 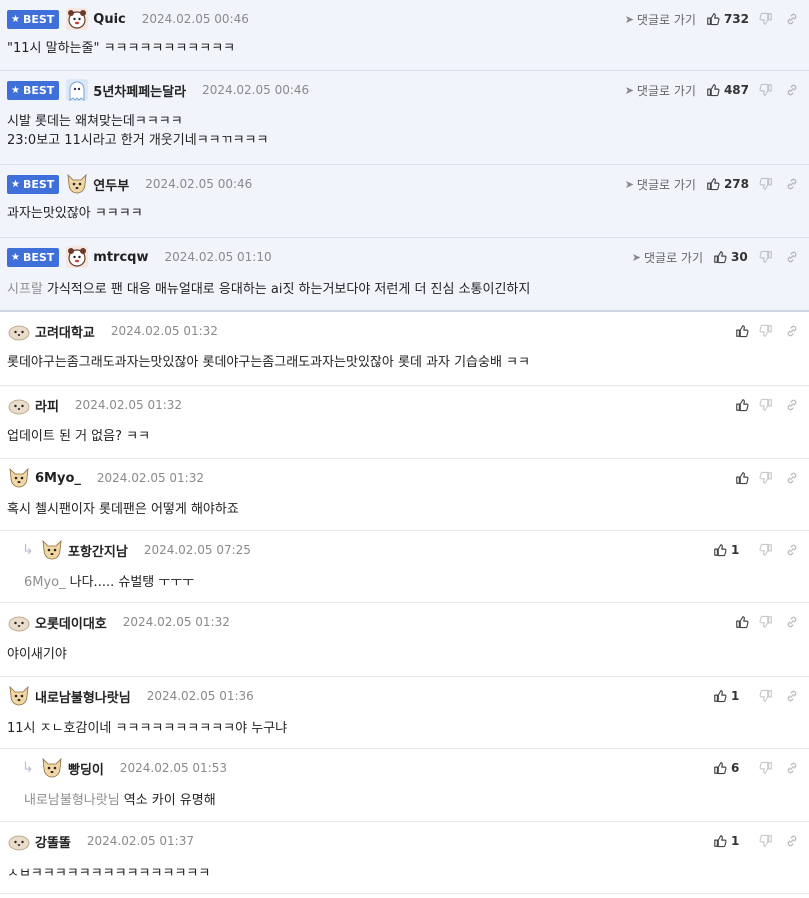 What do you see at coordinates (25, 289) in the screenshot?
I see `reply-mention: 시프랄` at bounding box center [25, 289].